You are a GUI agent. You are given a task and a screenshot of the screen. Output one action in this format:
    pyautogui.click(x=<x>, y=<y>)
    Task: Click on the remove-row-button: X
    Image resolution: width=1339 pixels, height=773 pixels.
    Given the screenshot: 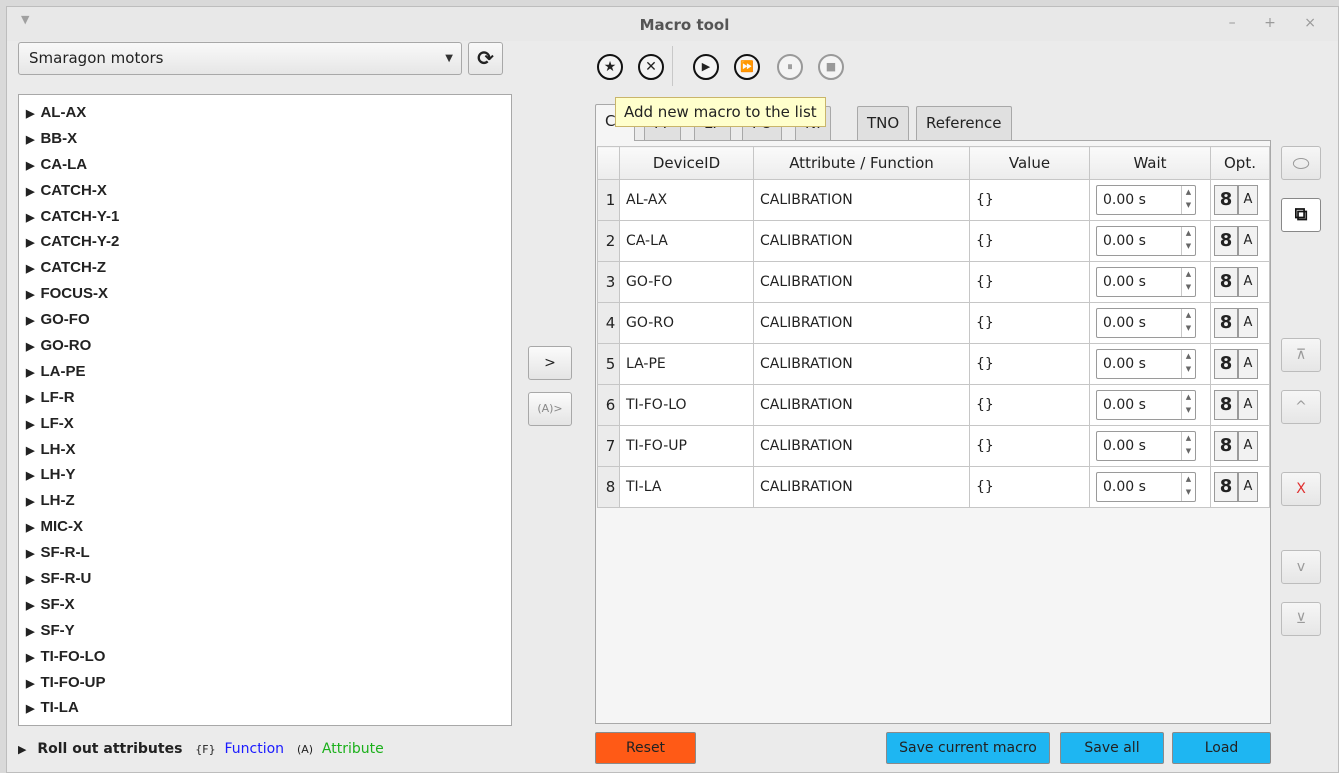 What is the action you would take?
    pyautogui.click(x=1301, y=489)
    